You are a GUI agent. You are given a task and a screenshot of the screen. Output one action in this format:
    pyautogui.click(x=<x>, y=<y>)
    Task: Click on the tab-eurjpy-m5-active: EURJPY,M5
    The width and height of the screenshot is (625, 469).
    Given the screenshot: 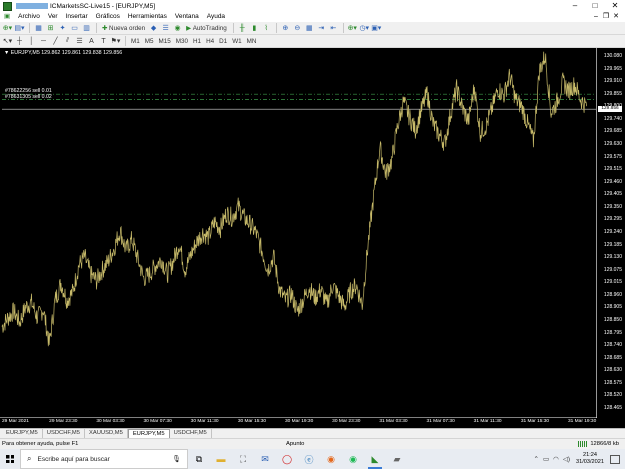 What is the action you would take?
    pyautogui.click(x=148, y=433)
    